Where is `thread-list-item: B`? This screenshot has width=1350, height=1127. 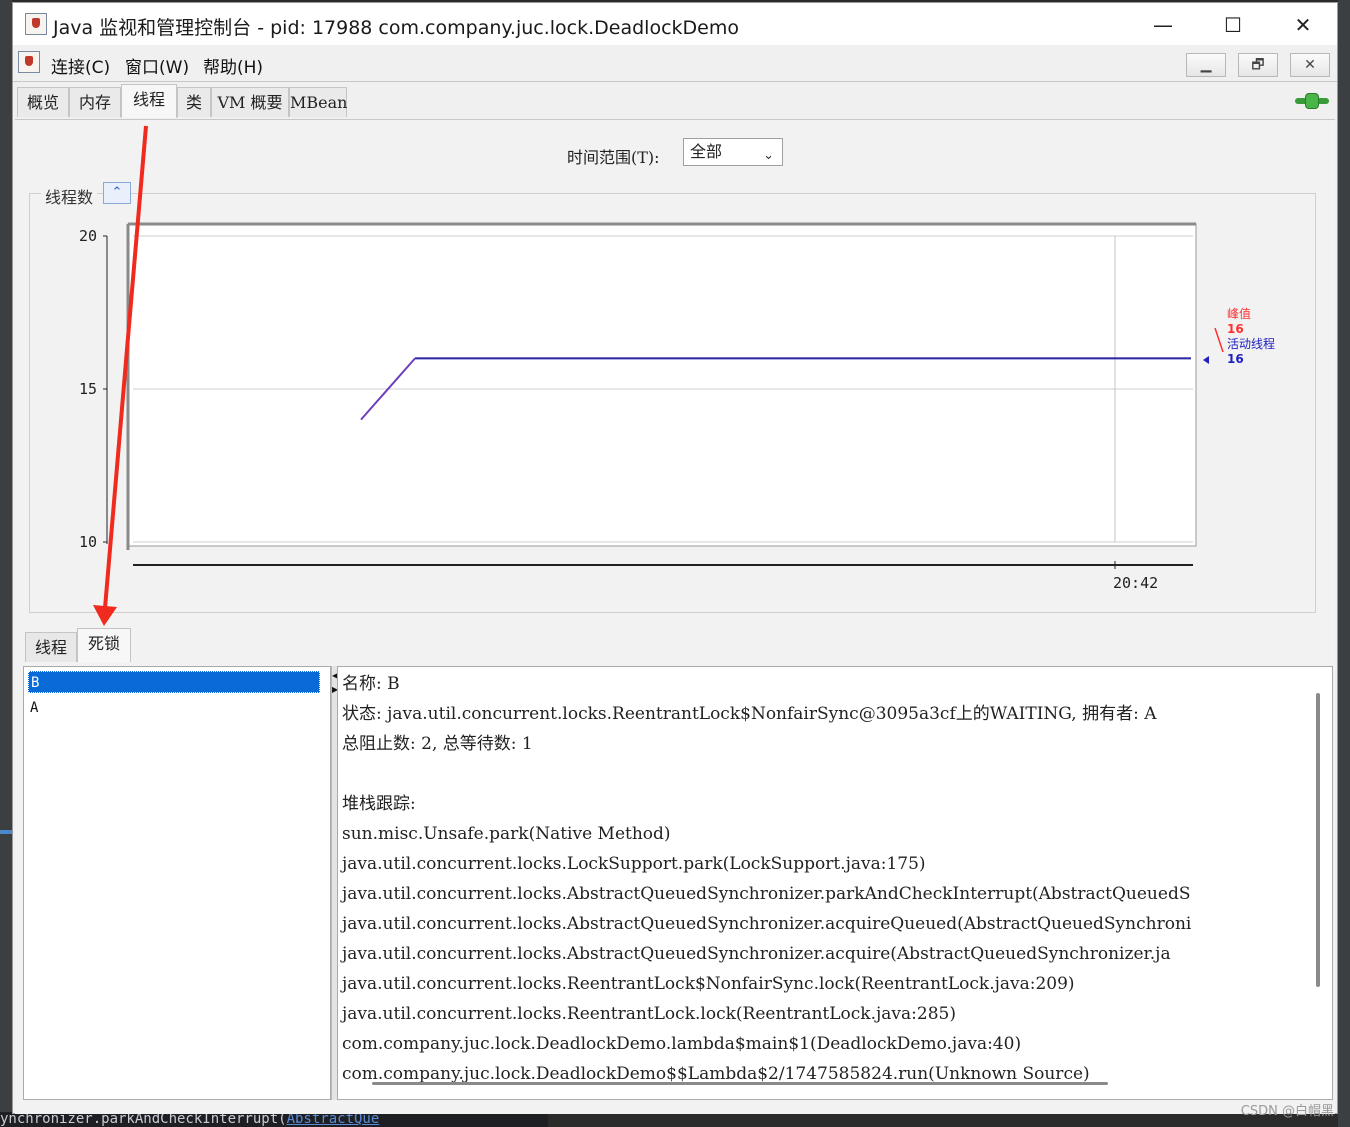
thread-list-item: B is located at coordinates (174, 682).